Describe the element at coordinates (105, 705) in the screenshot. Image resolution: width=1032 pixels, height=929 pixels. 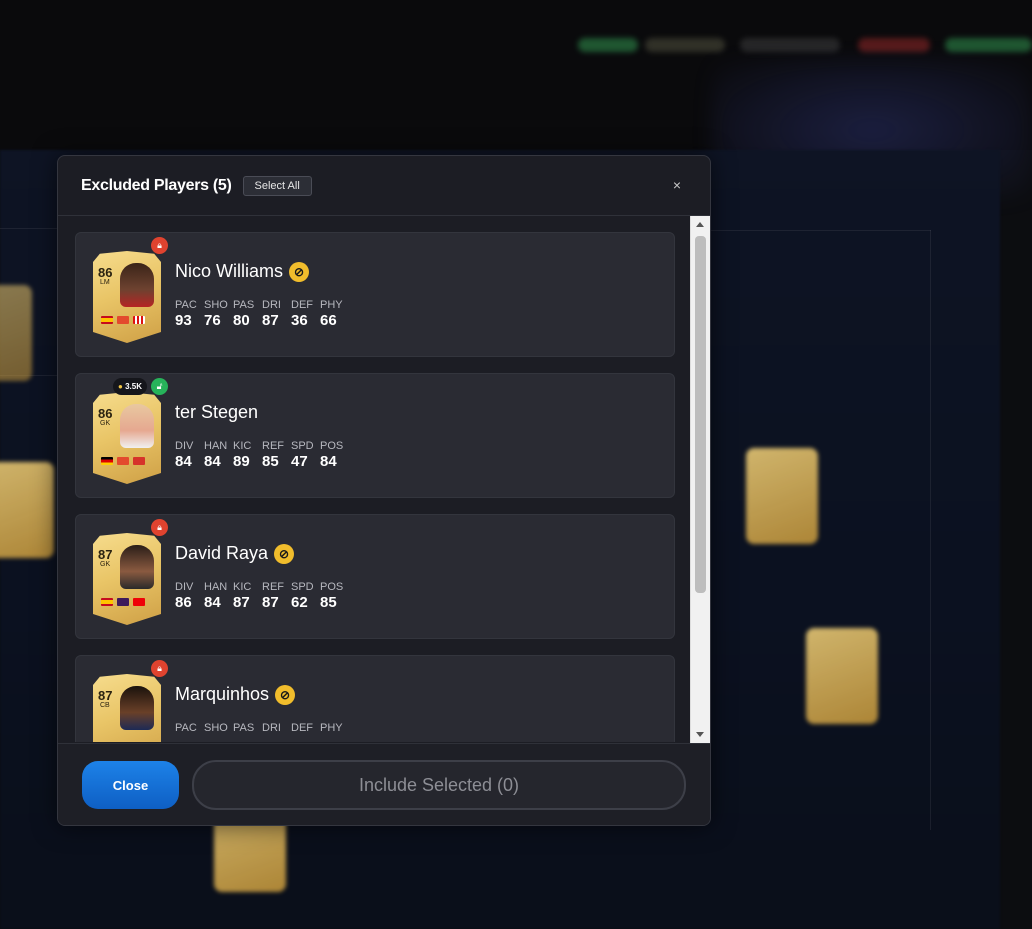
I see `card-position: CB` at that location.